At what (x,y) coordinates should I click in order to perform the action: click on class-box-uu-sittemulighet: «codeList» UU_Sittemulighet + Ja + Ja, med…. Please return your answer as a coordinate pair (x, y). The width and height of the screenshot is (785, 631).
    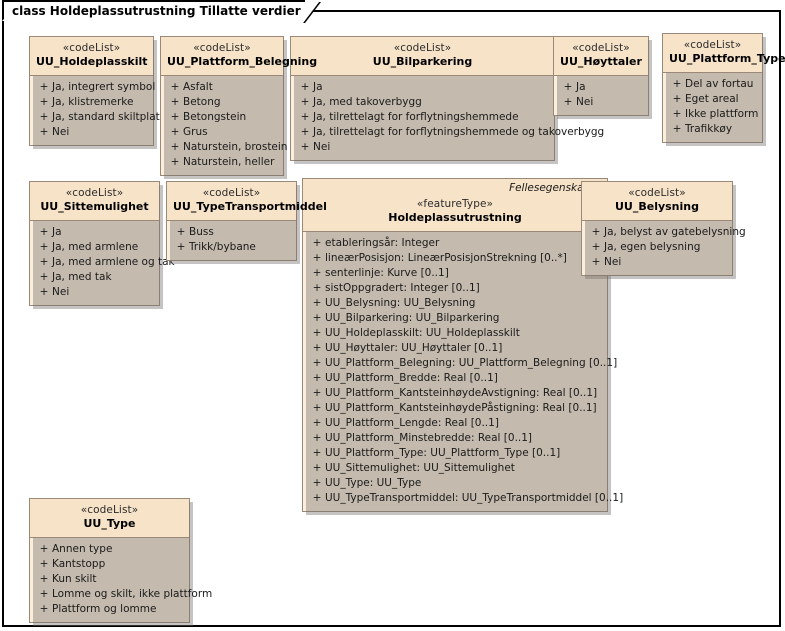
    Looking at the image, I should click on (102, 245).